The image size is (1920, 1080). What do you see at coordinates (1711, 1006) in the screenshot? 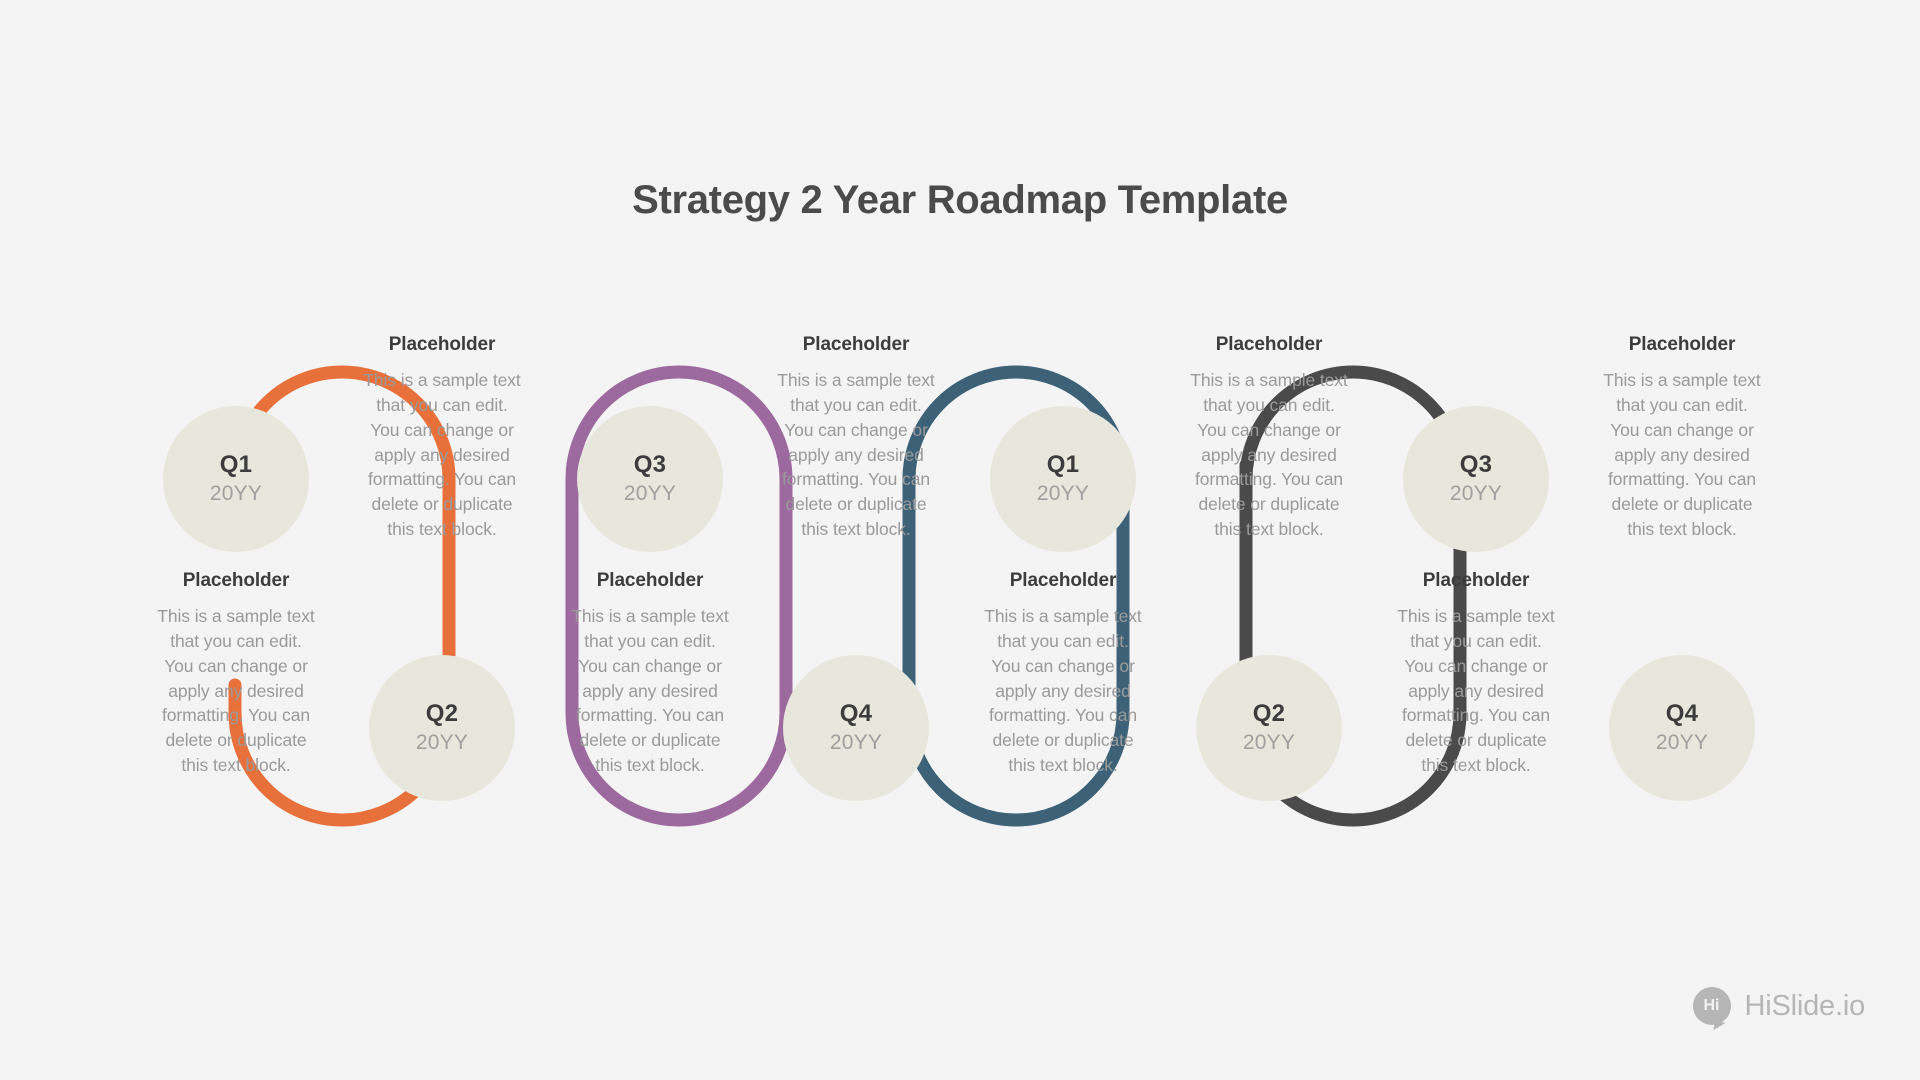
I see `speech-bubble-icon: Hi` at bounding box center [1711, 1006].